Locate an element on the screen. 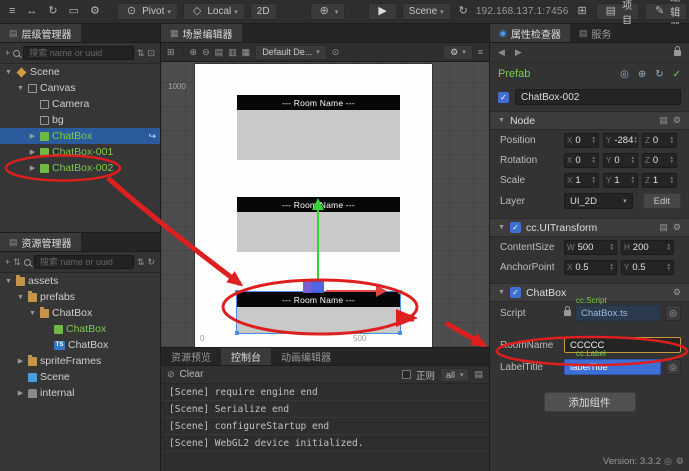  tree-item-bg: bg is located at coordinates (80, 120).